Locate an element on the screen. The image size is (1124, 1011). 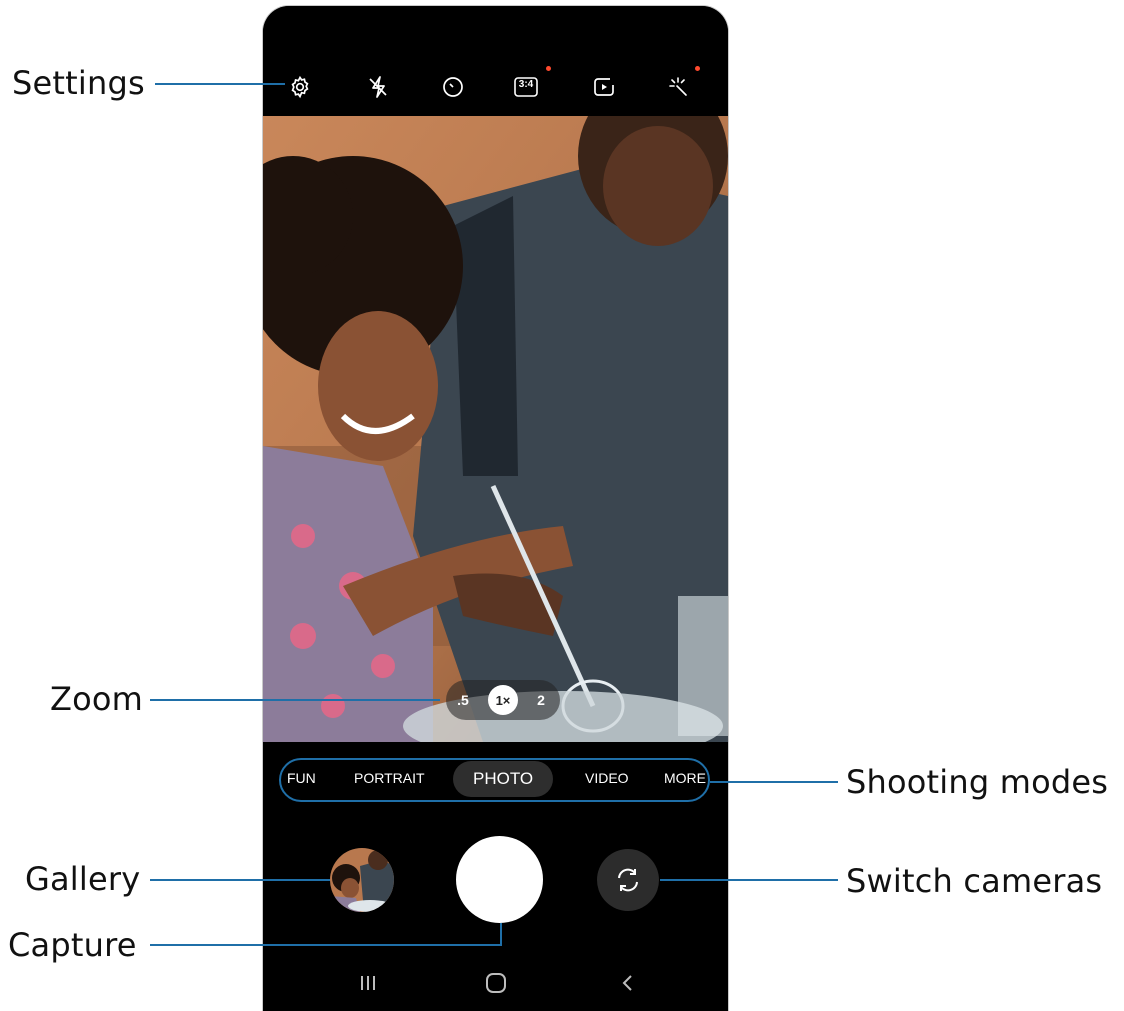
switch-camera-icon is located at coordinates (628, 880).